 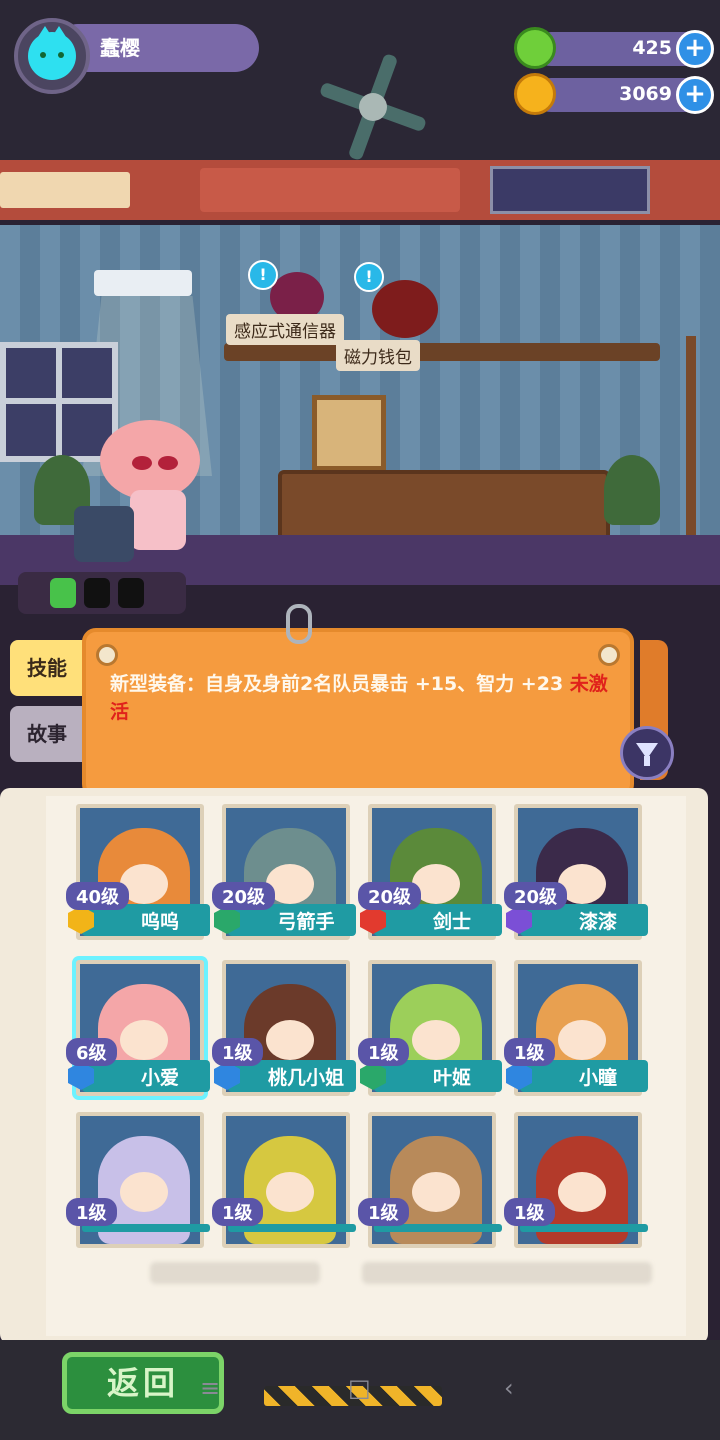 What do you see at coordinates (597, 1078) in the screenshot?
I see `hero-name: 小瞳` at bounding box center [597, 1078].